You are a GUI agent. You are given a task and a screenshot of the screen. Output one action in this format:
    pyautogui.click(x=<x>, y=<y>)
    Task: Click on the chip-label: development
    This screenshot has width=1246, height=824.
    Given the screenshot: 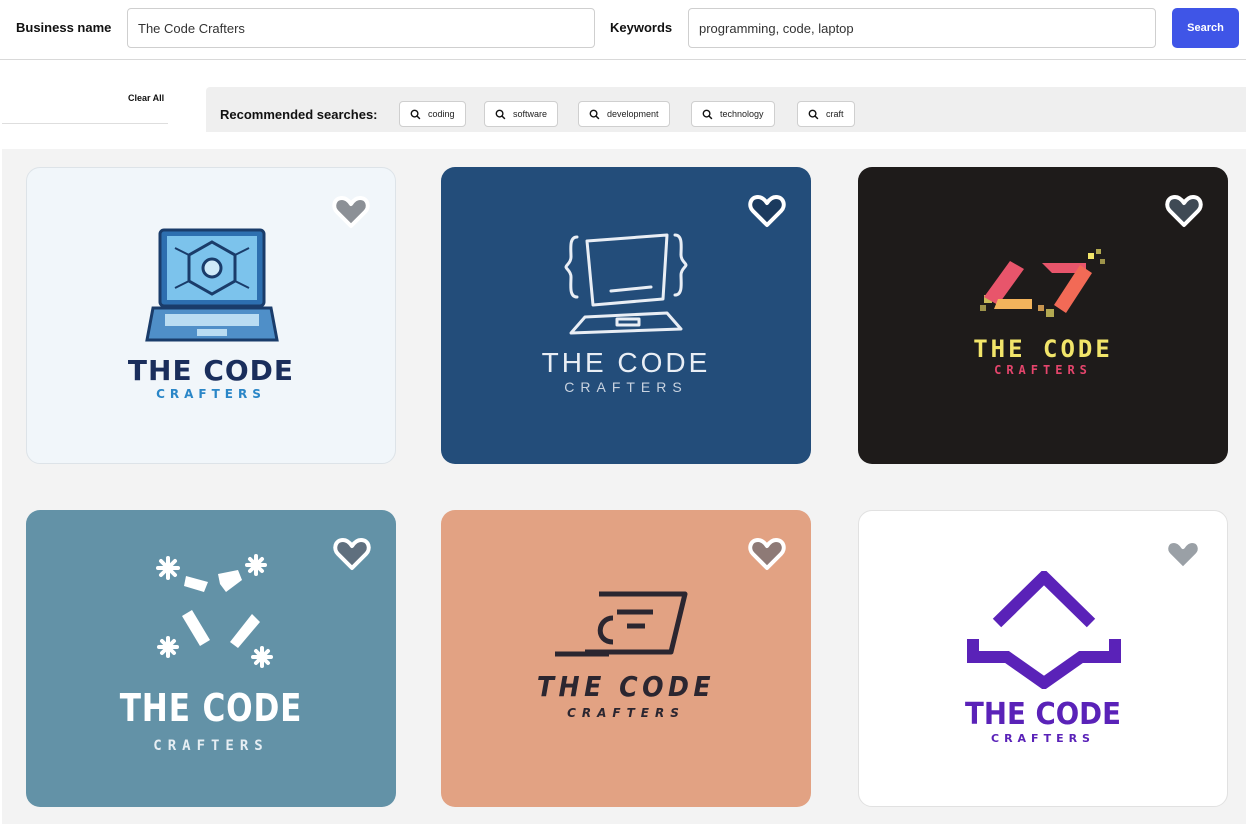 What is the action you would take?
    pyautogui.click(x=633, y=114)
    